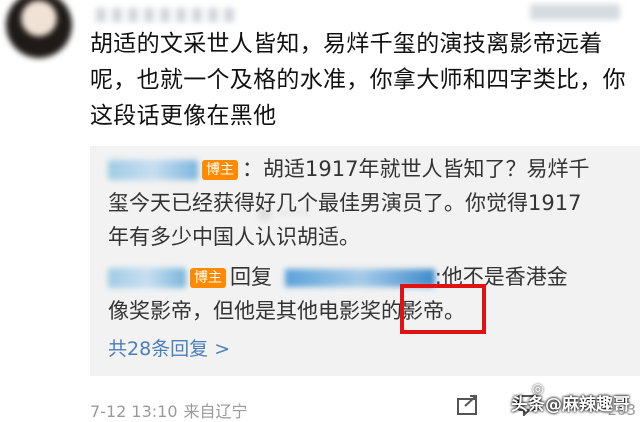 Image resolution: width=640 pixels, height=422 pixels. What do you see at coordinates (286, 311) in the screenshot?
I see `reply-2-line2: 像奖影帝，但他是其他电影奖的影帝。` at bounding box center [286, 311].